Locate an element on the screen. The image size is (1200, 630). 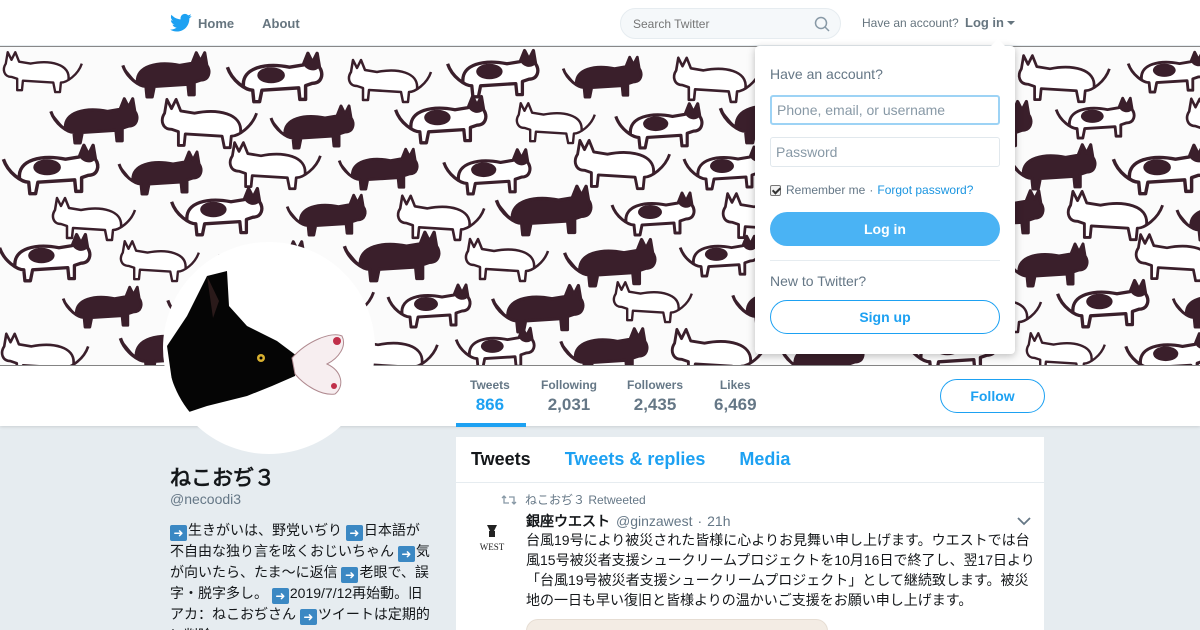
black-cat-avatar-image is located at coordinates (269, 348).